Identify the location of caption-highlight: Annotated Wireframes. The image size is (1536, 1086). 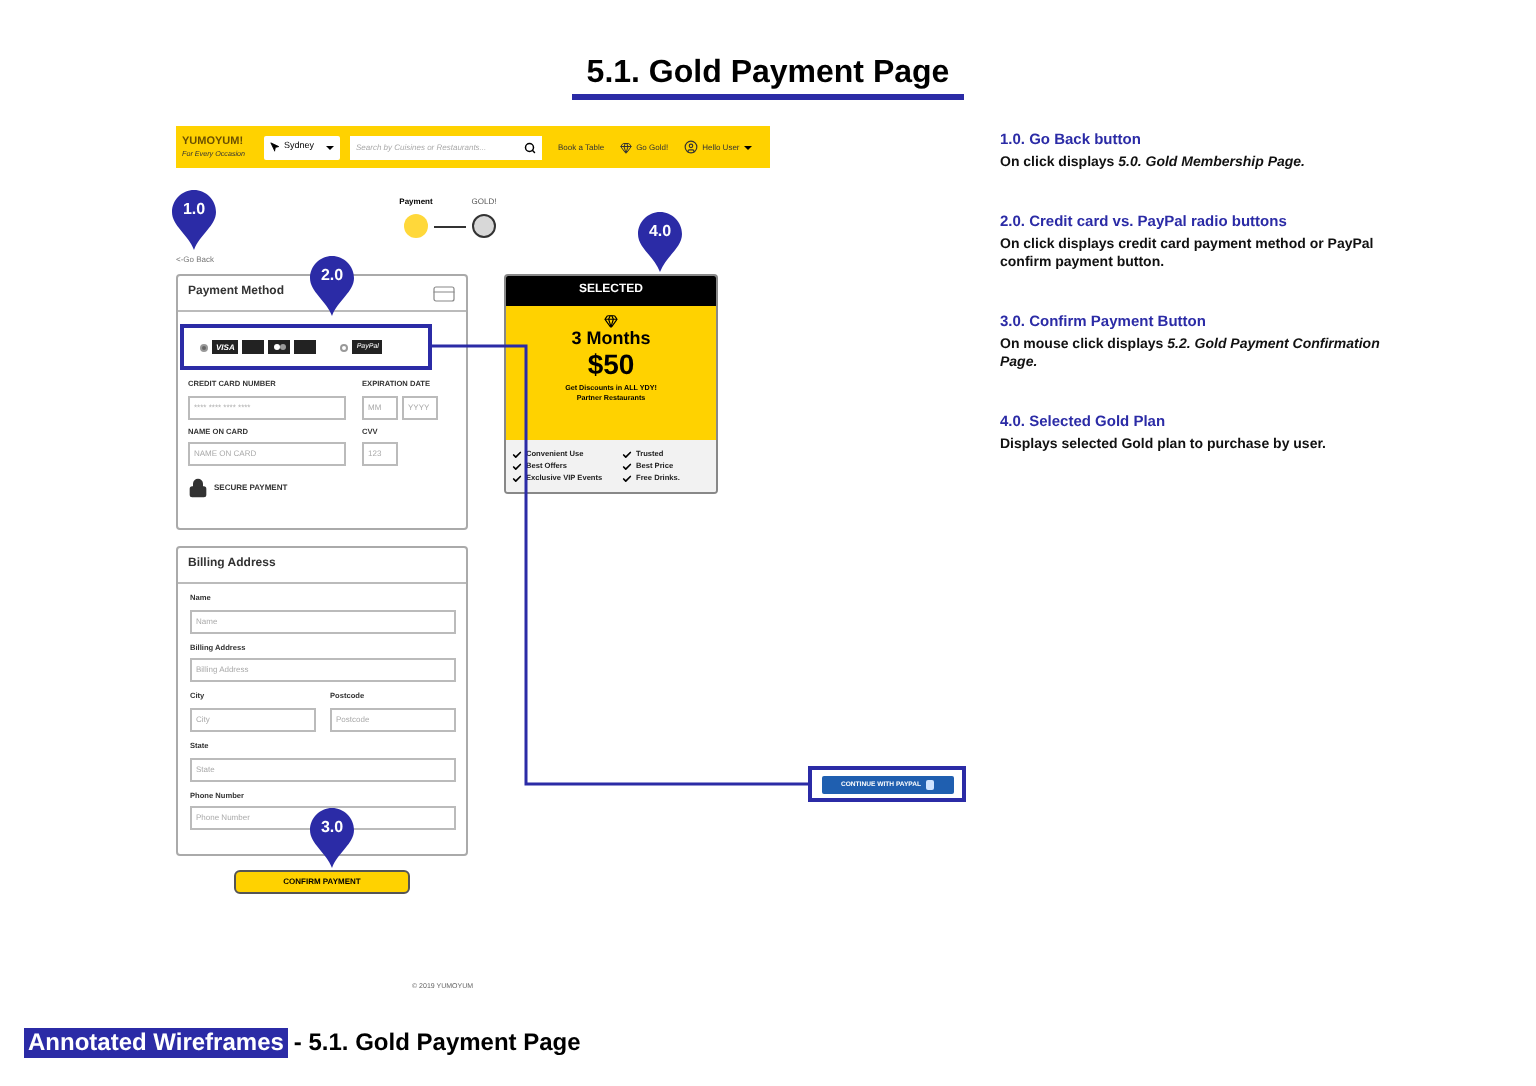
(156, 1043).